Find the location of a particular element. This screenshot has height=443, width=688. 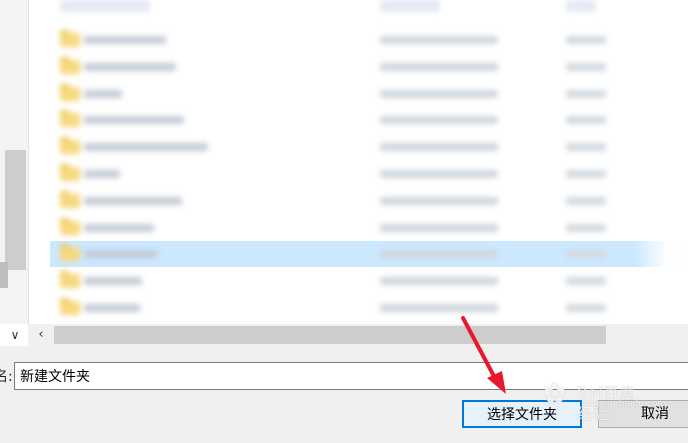

folder-name-label: 名: is located at coordinates (7, 377).